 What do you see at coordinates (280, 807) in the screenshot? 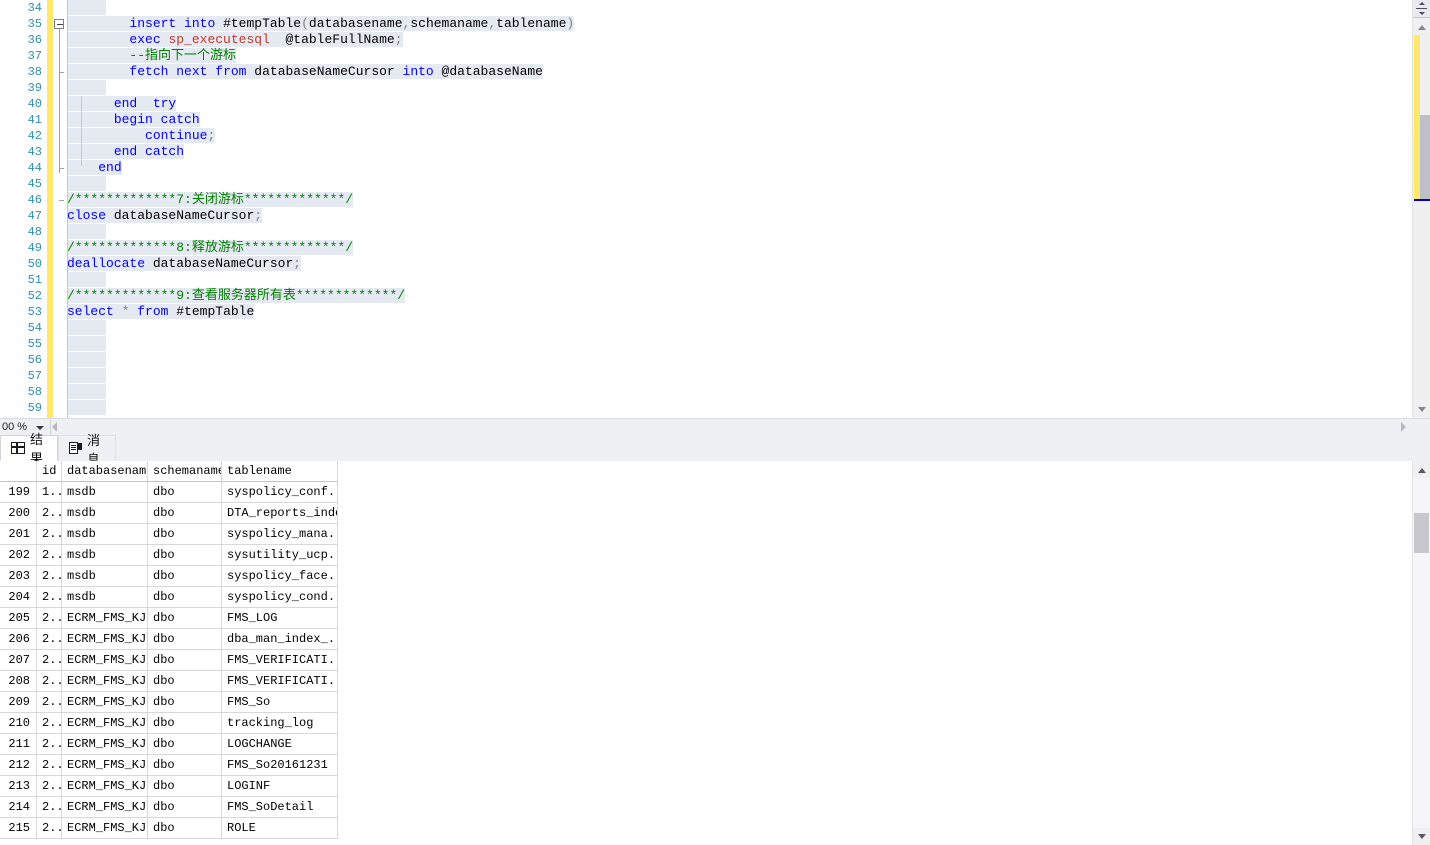
I see `grid-cell: FMS_SoDetail` at bounding box center [280, 807].